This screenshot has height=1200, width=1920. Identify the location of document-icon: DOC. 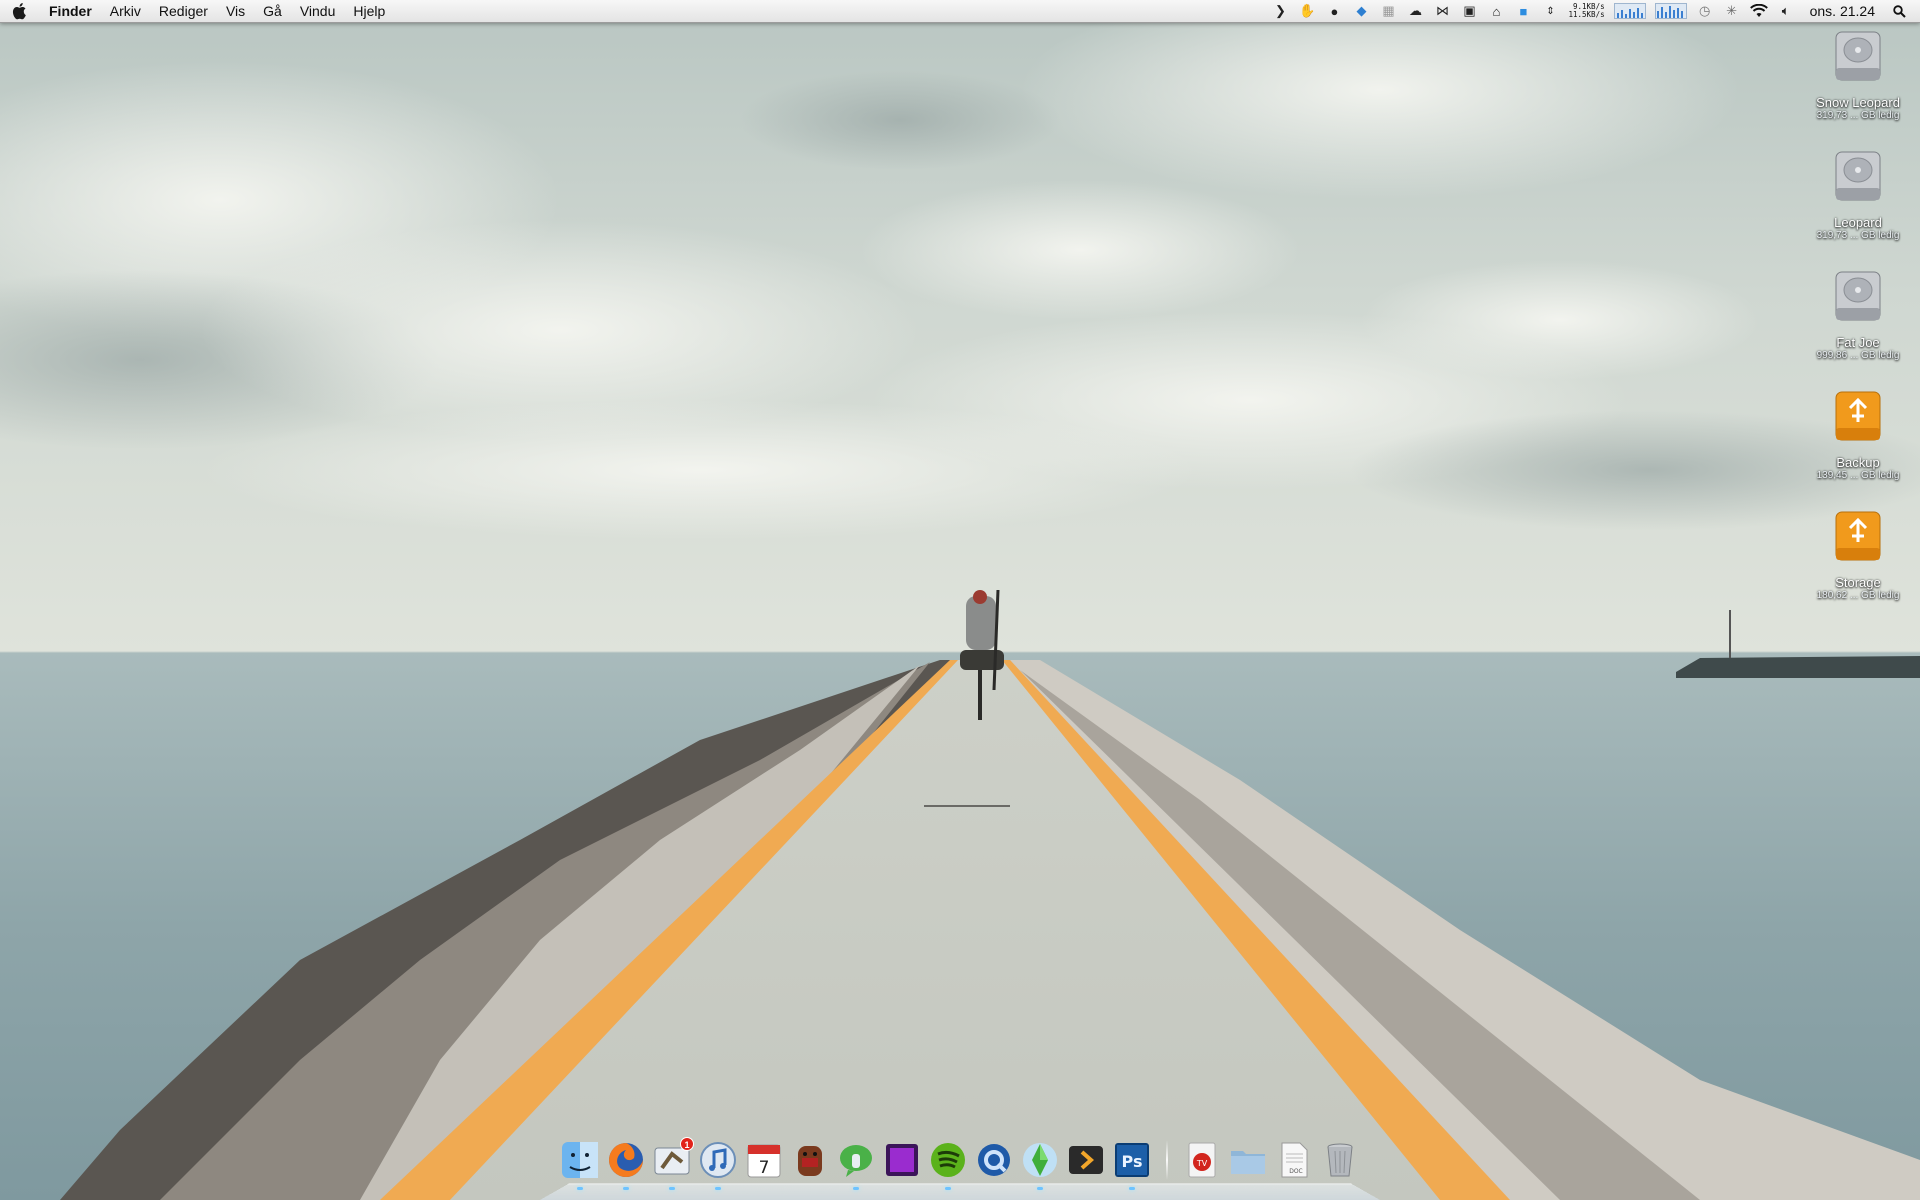
(1294, 1160).